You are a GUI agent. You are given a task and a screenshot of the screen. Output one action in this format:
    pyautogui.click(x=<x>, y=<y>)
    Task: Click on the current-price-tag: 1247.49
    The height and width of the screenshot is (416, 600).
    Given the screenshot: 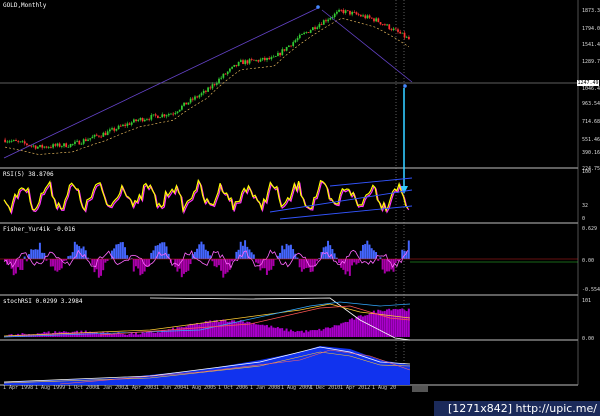 What is the action you would take?
    pyautogui.click(x=588, y=83)
    